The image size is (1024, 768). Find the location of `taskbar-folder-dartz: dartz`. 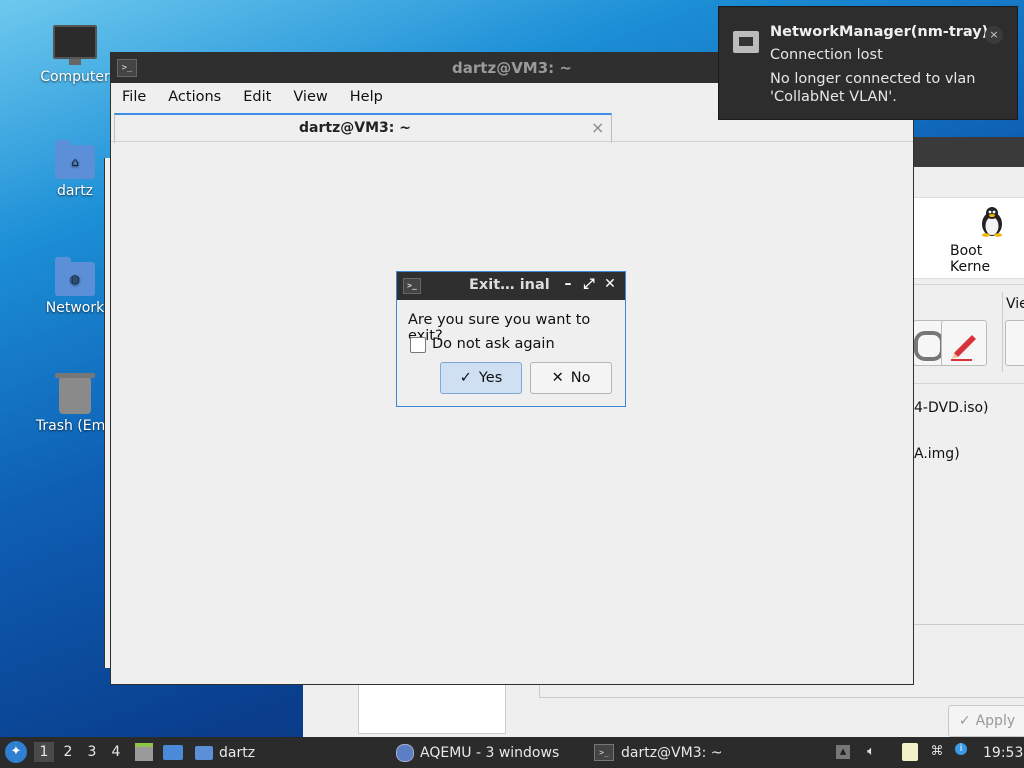

taskbar-folder-dartz: dartz is located at coordinates (225, 752).